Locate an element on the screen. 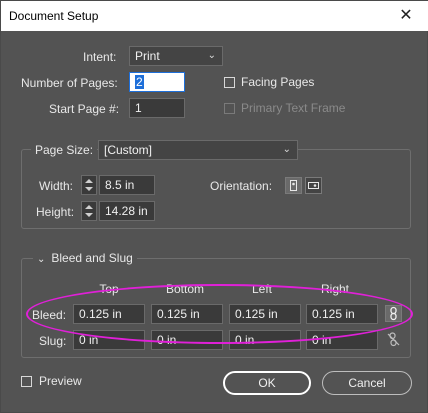 This screenshot has width=428, height=413. column-header-right: Right is located at coordinates (334, 289).